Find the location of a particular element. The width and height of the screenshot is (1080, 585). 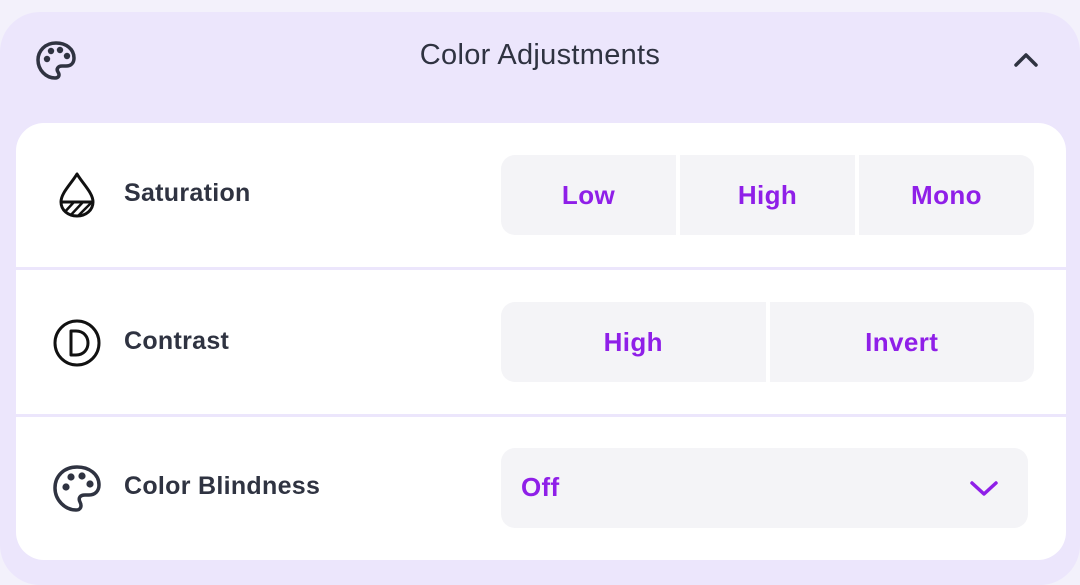

color-blindness-label: Color Blindness is located at coordinates (222, 486).